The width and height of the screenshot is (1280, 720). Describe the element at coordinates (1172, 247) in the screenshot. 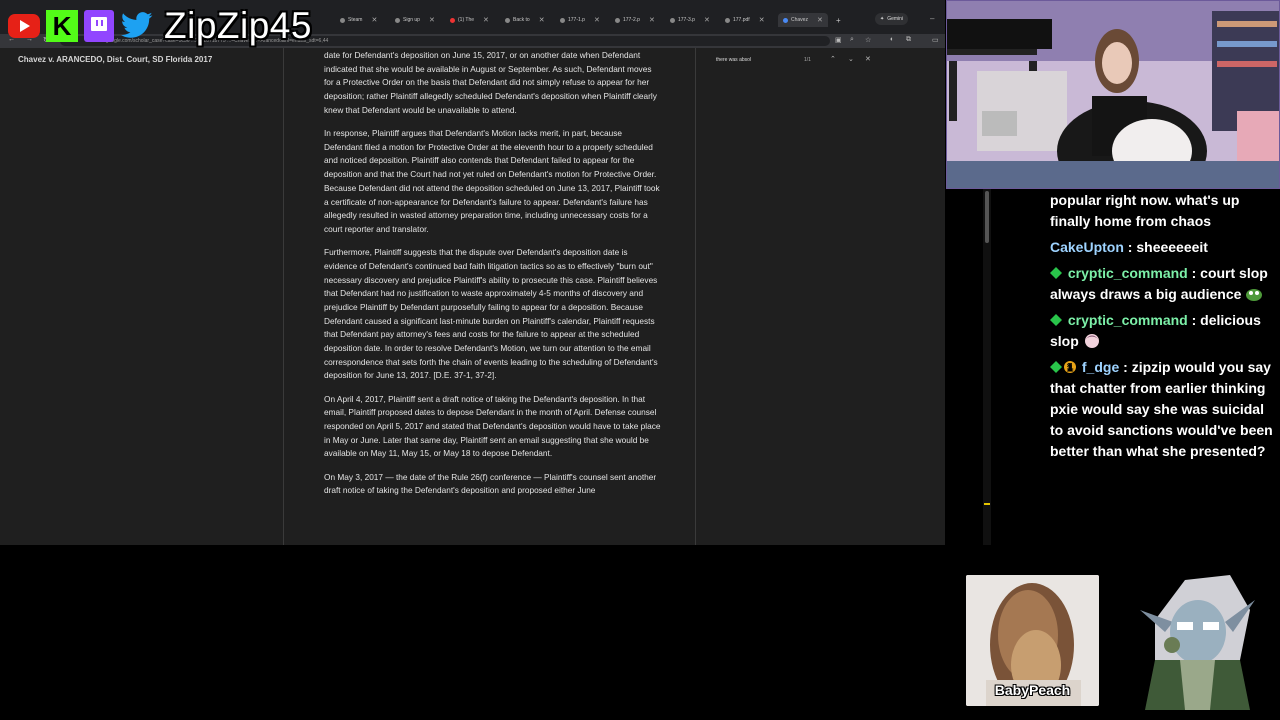

I see `chat-text: sheeeeeeit` at that location.